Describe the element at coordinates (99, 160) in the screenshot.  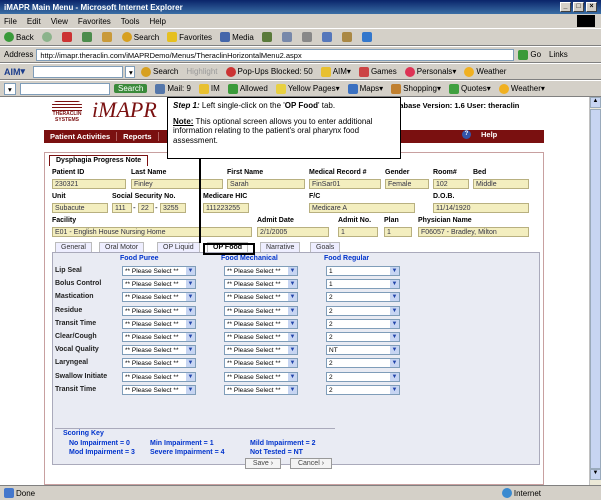
I see `tab-dysphagia-progress-note: Dysphagia Progress Note` at that location.